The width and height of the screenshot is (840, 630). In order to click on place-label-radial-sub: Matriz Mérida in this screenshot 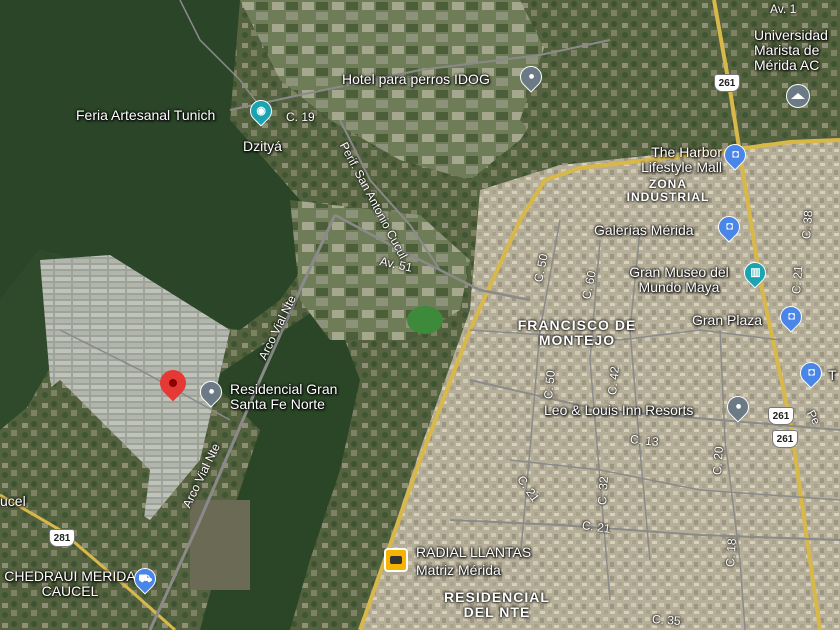, I will do `click(458, 570)`.